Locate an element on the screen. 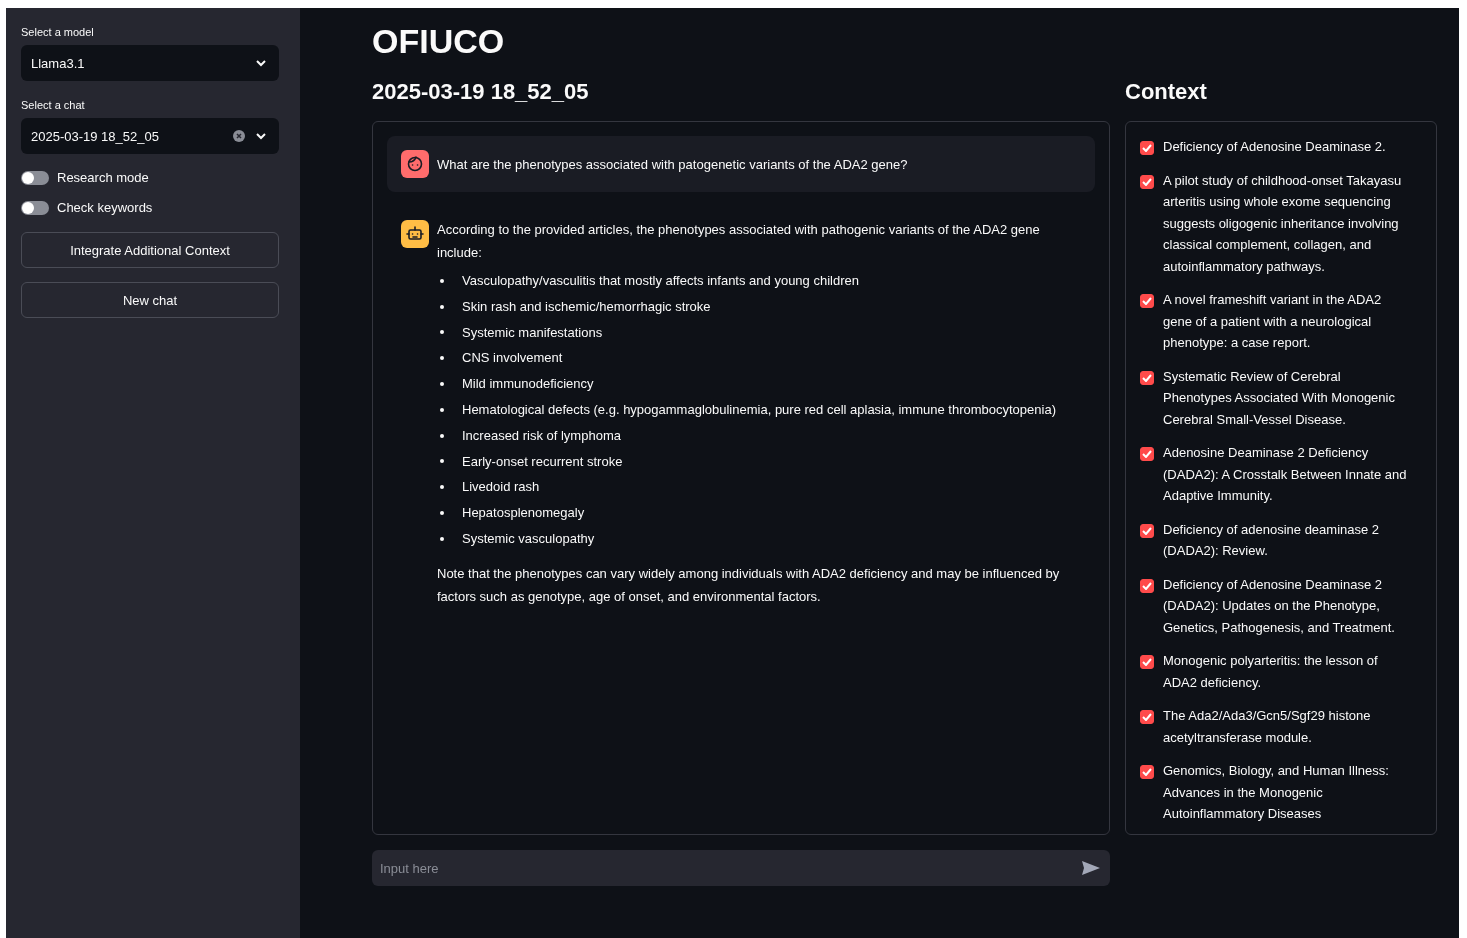 This screenshot has width=1467, height=938. select-label: Select a chat is located at coordinates (53, 105).